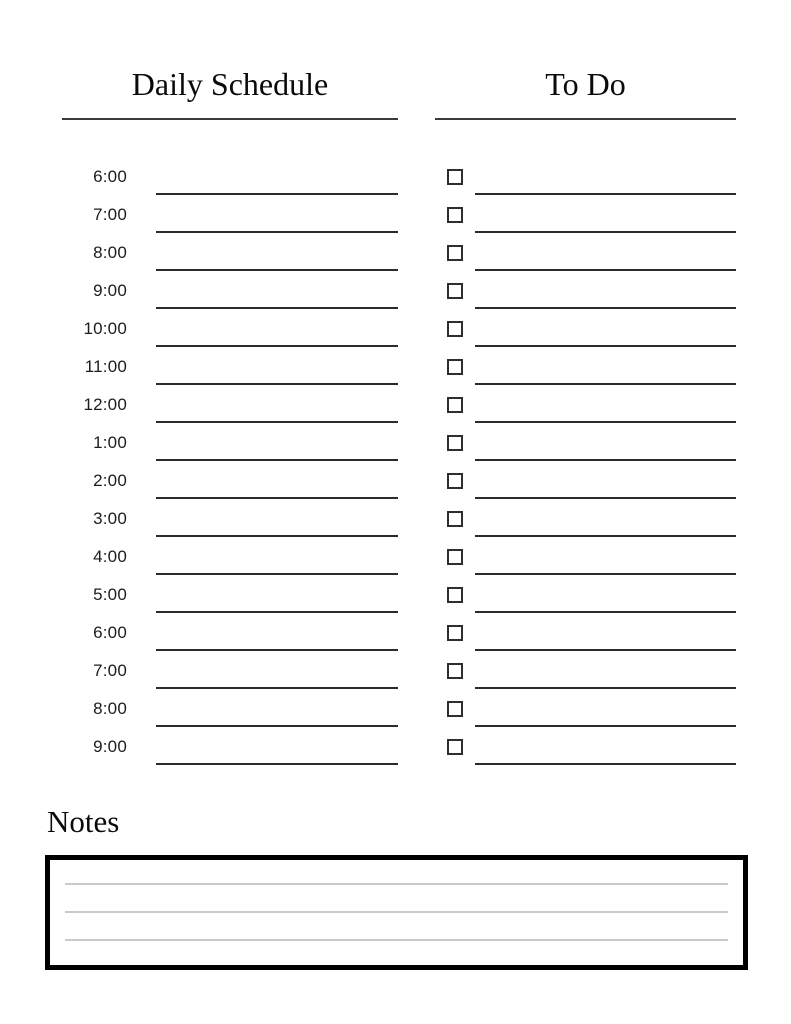 The image size is (791, 1024). Describe the element at coordinates (110, 442) in the screenshot. I see `schedule-time-label: 1:00` at that location.